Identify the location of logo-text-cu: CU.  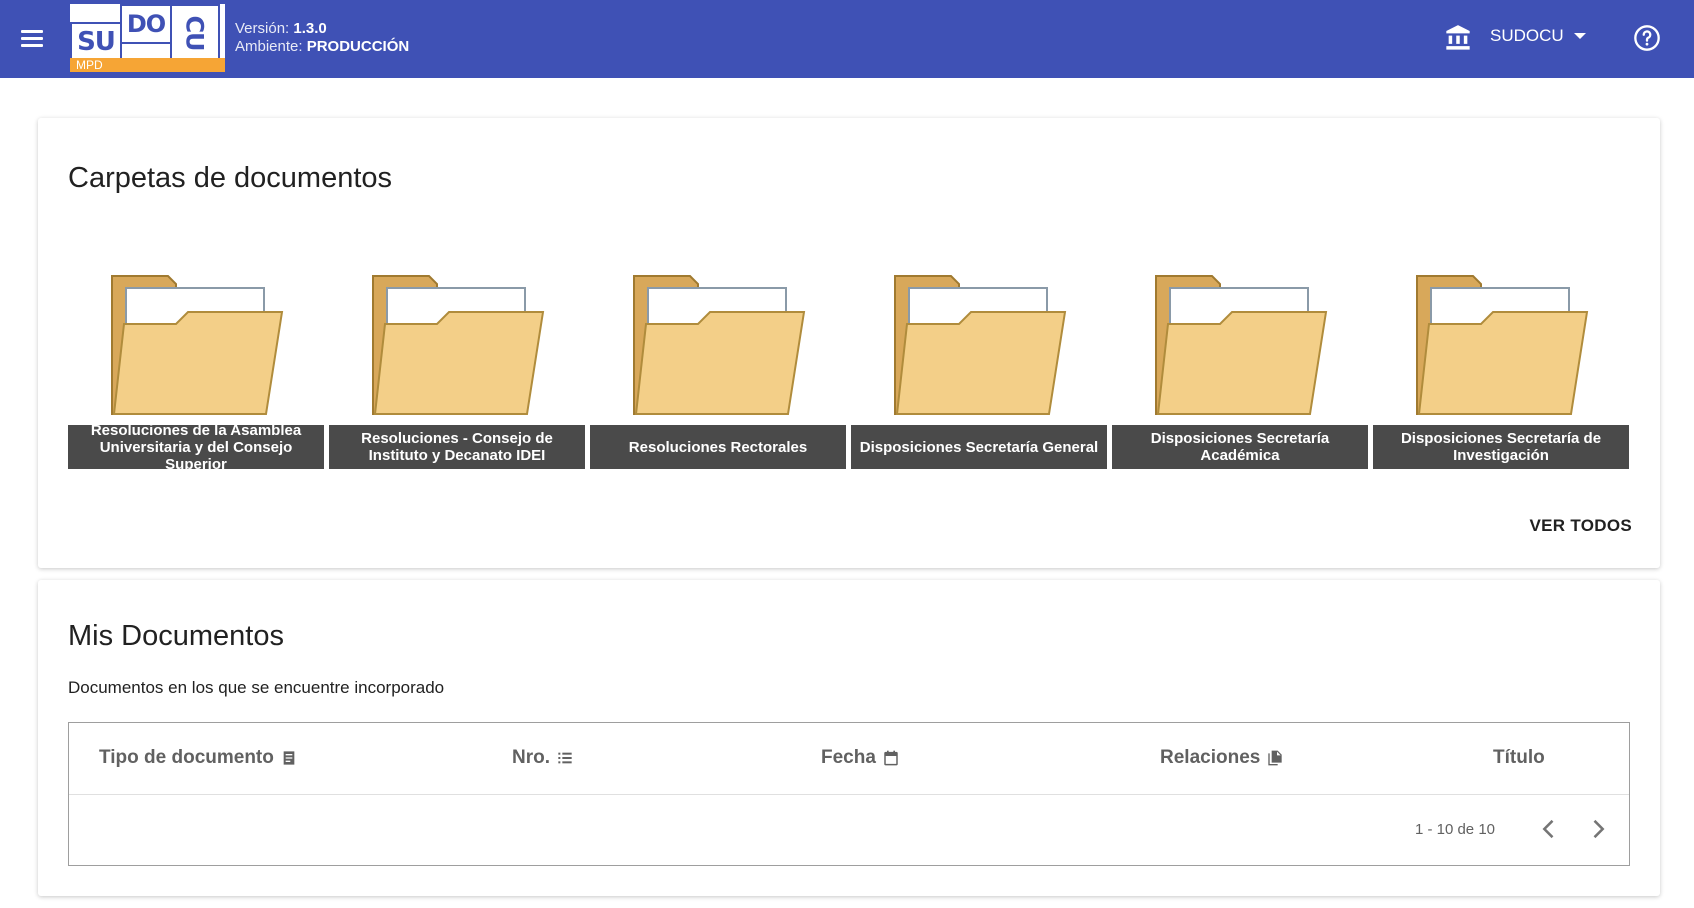
(195, 33).